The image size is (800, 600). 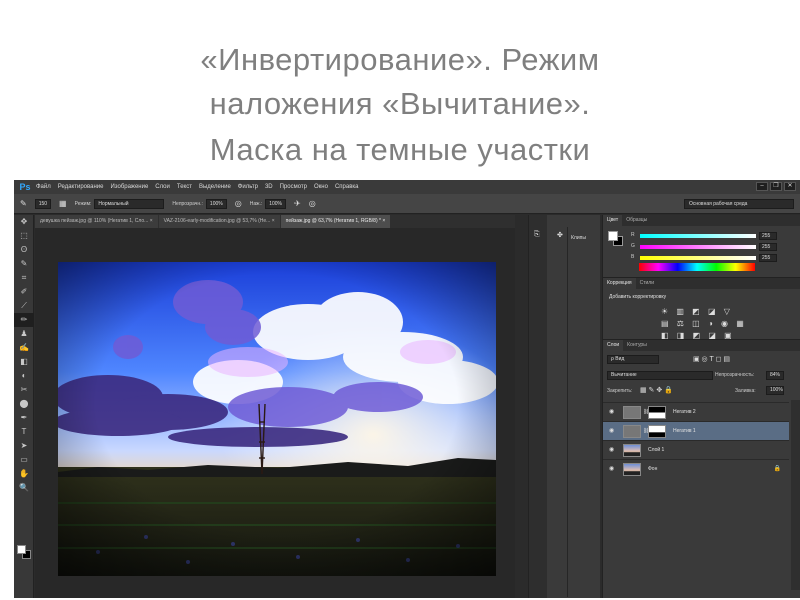 What do you see at coordinates (619, 283) in the screenshot?
I see `tab-adjustments: Коррекция` at bounding box center [619, 283].